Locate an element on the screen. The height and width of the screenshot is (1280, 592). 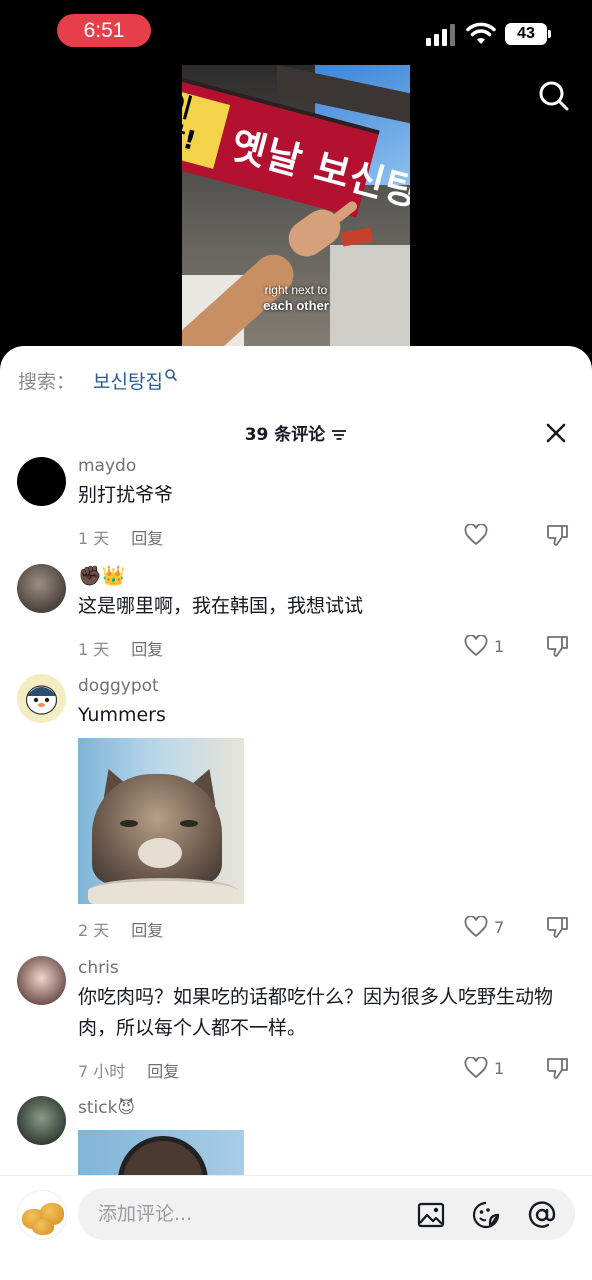
related-search-term: 보신탕집 is located at coordinates (128, 380).